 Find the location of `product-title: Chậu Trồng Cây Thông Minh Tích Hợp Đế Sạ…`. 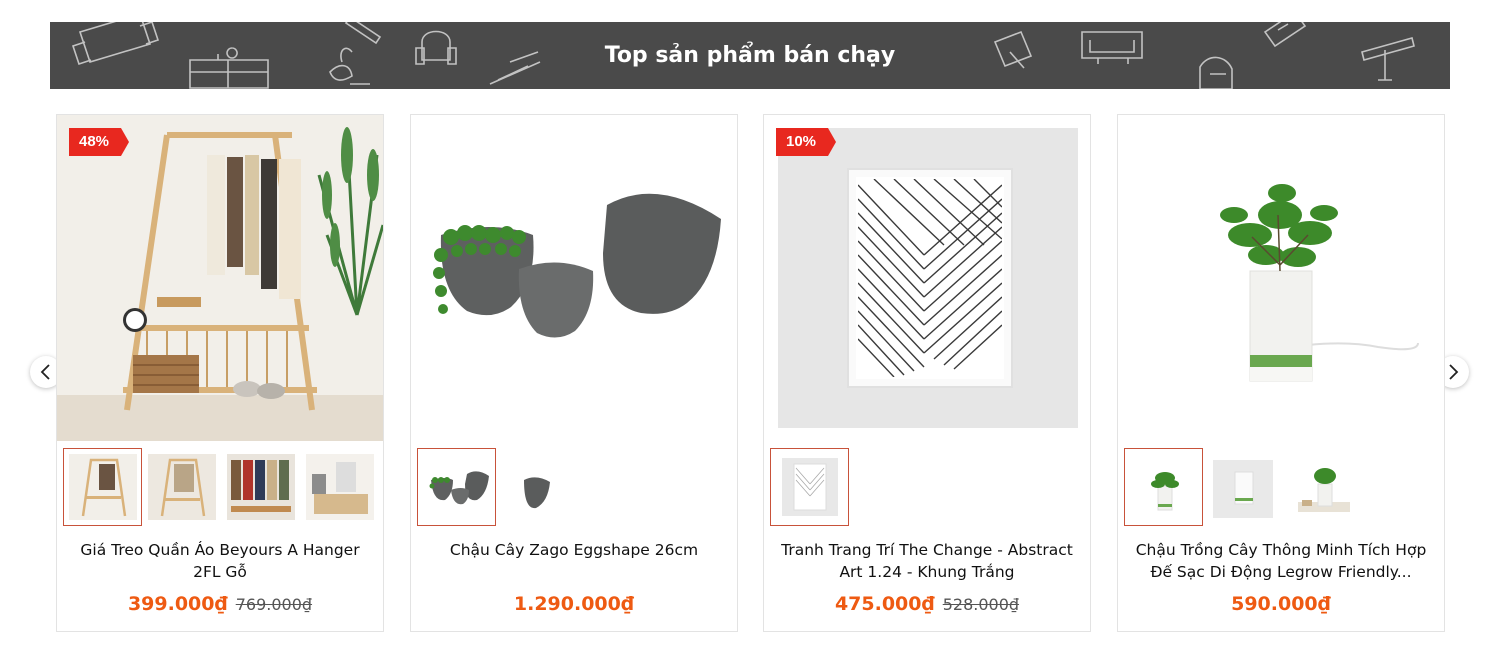

product-title: Chậu Trồng Cây Thông Minh Tích Hợp Đế Sạ… is located at coordinates (1281, 561).